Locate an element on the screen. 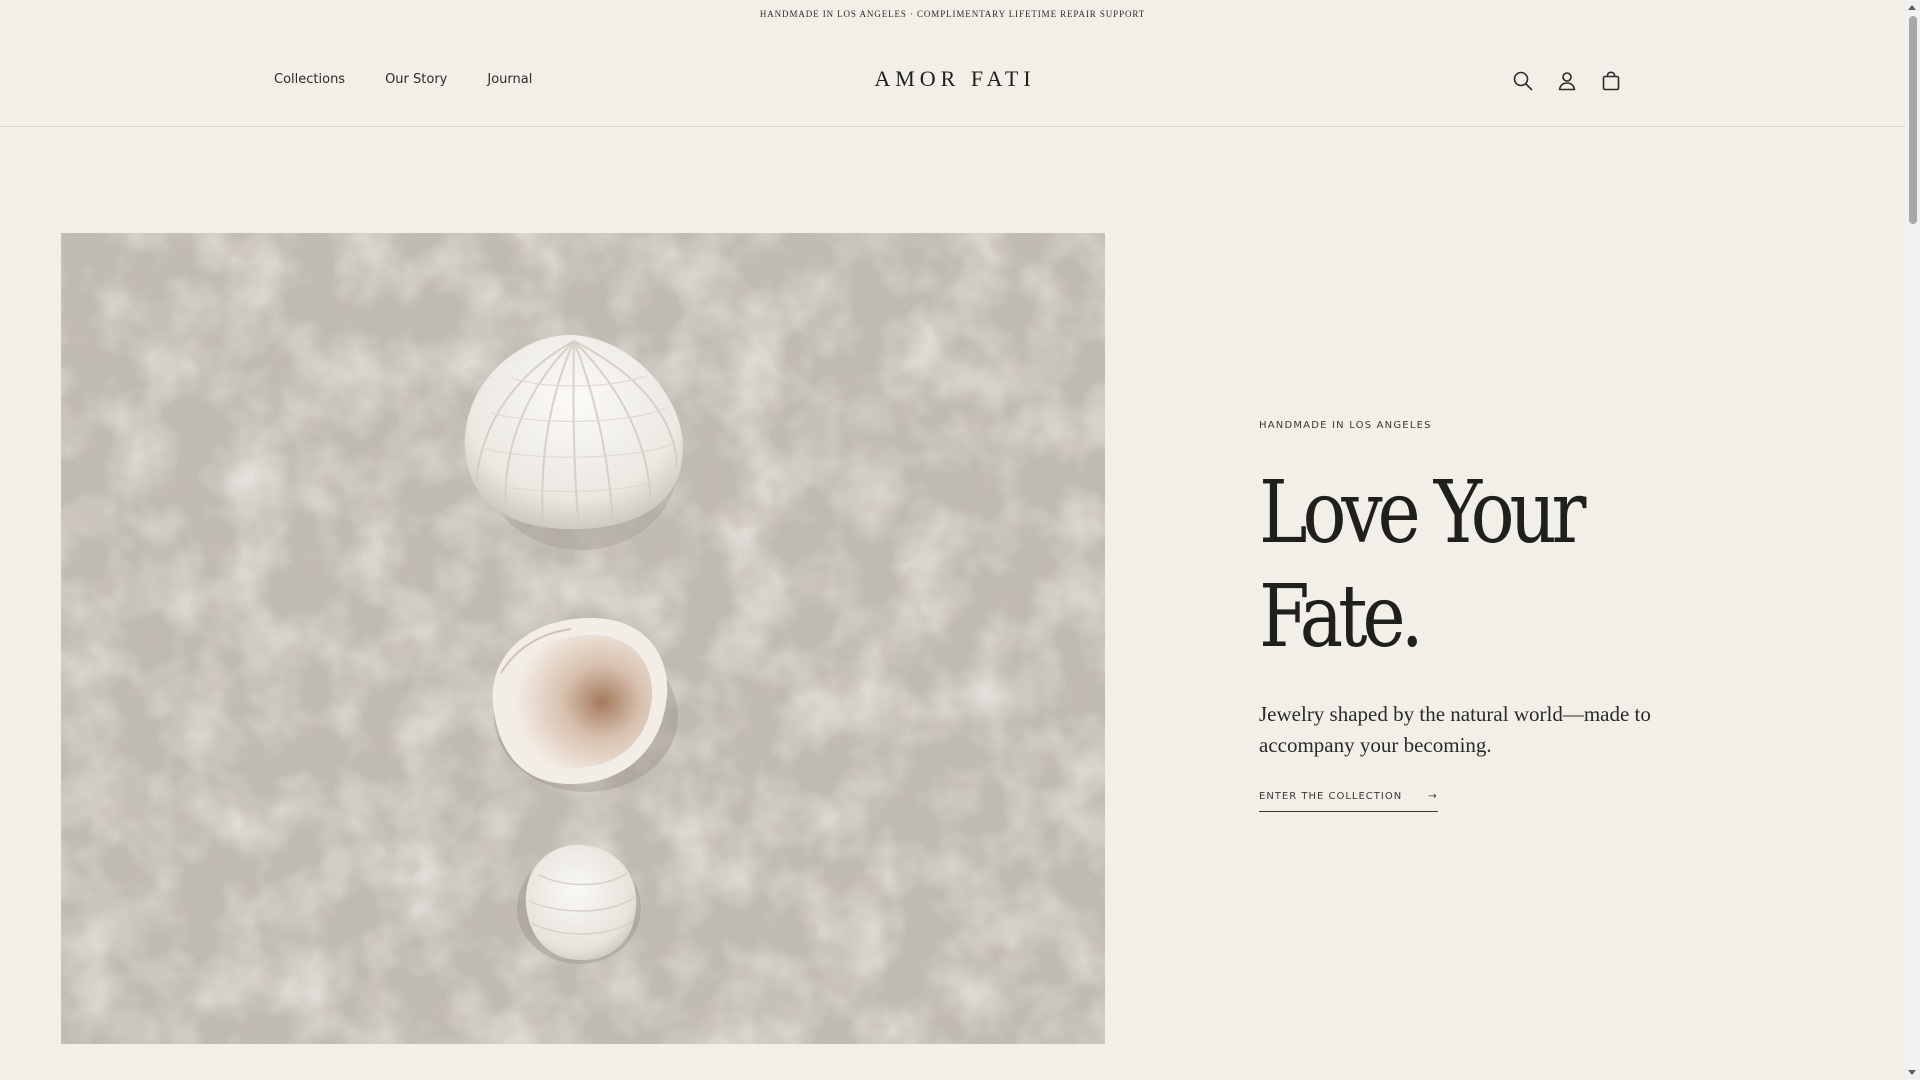 This screenshot has width=1920, height=1080. account-button is located at coordinates (1567, 81).